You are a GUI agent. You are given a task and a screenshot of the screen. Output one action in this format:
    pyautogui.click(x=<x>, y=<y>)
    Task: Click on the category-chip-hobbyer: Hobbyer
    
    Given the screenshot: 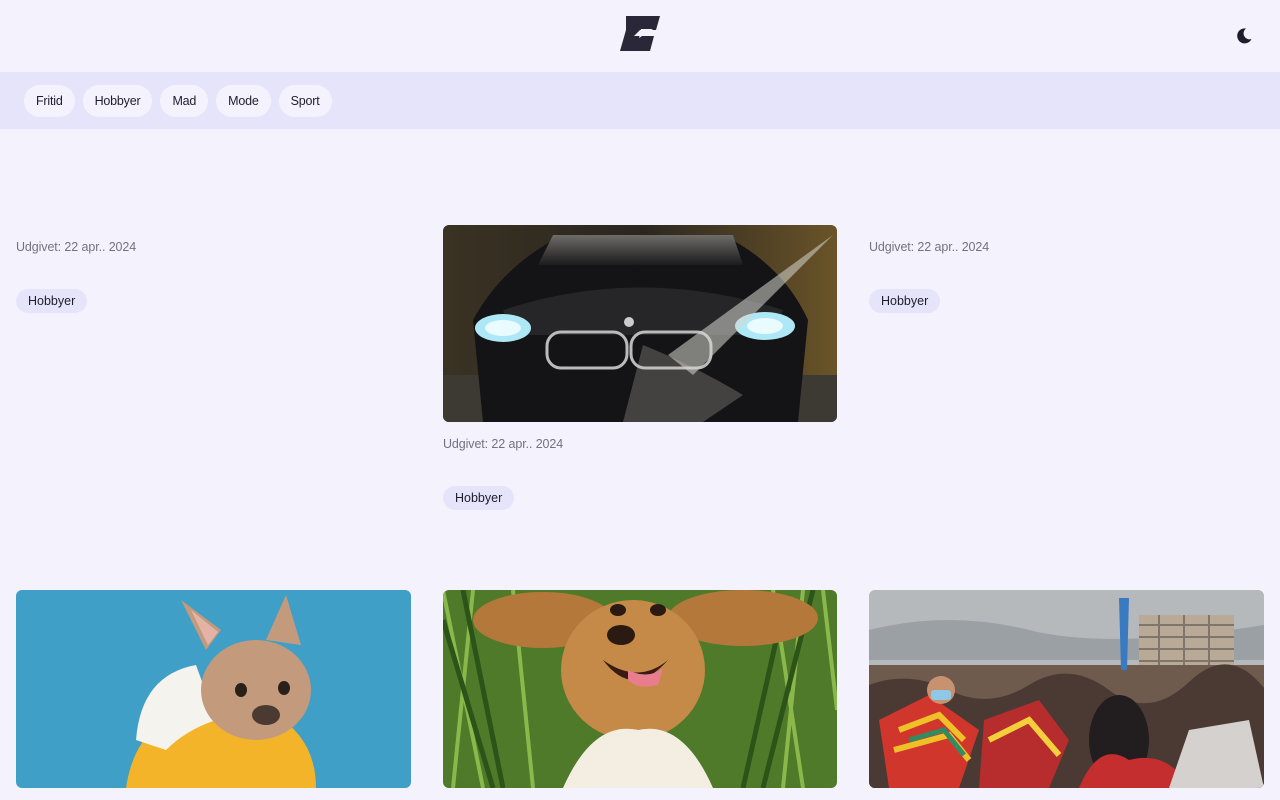 What is the action you would take?
    pyautogui.click(x=117, y=101)
    